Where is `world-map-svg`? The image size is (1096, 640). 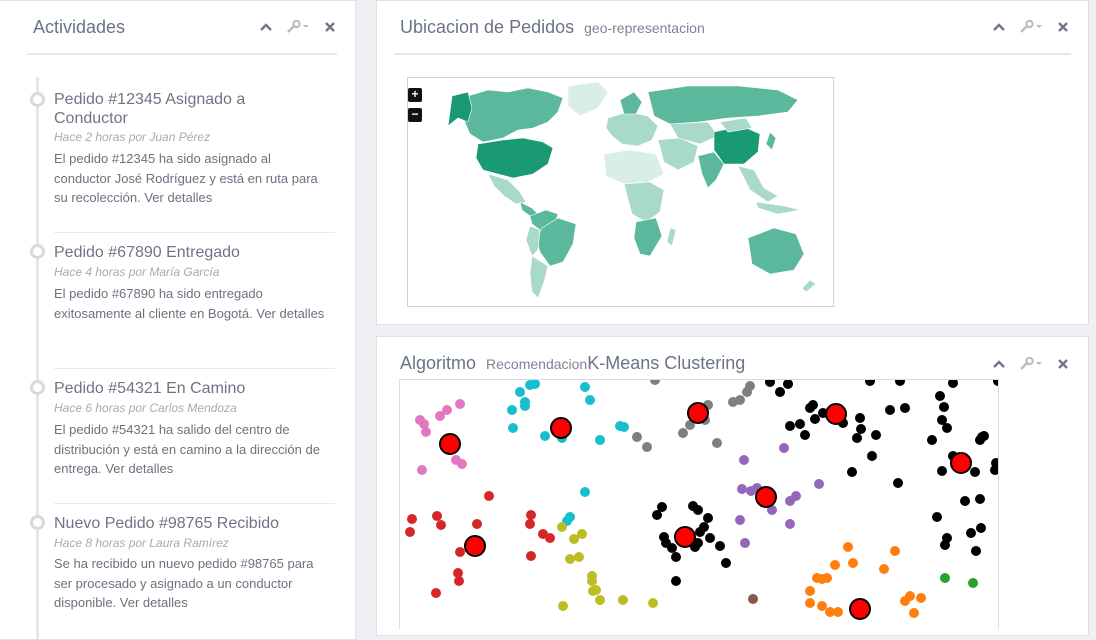
world-map-svg is located at coordinates (632, 190).